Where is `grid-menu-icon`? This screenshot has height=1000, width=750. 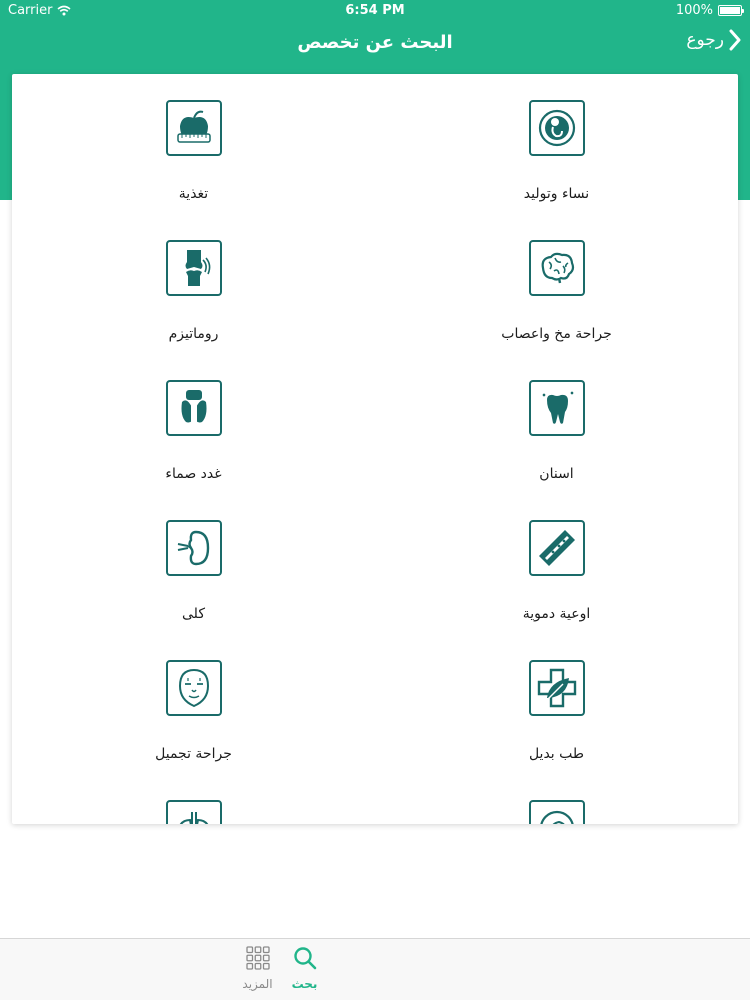
grid-menu-icon is located at coordinates (257, 958).